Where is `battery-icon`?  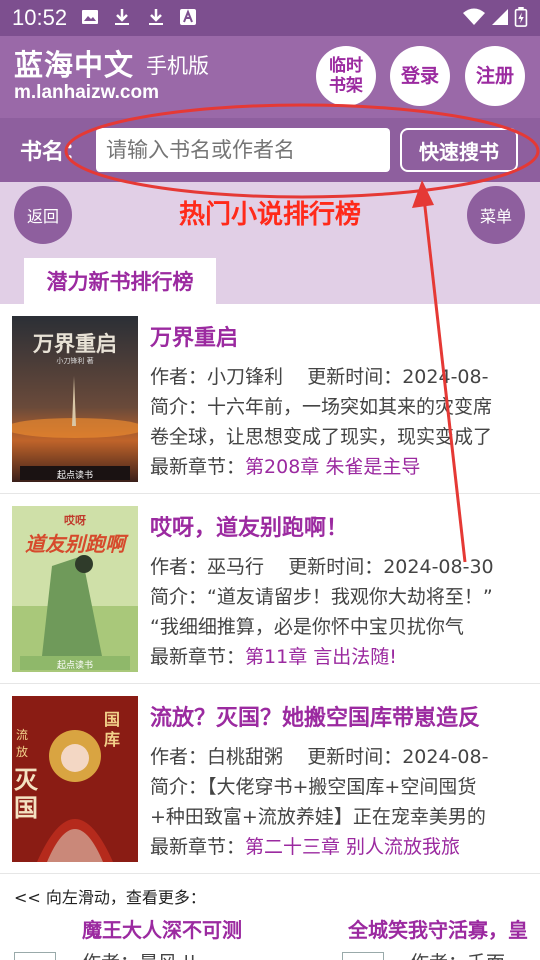 battery-icon is located at coordinates (521, 17).